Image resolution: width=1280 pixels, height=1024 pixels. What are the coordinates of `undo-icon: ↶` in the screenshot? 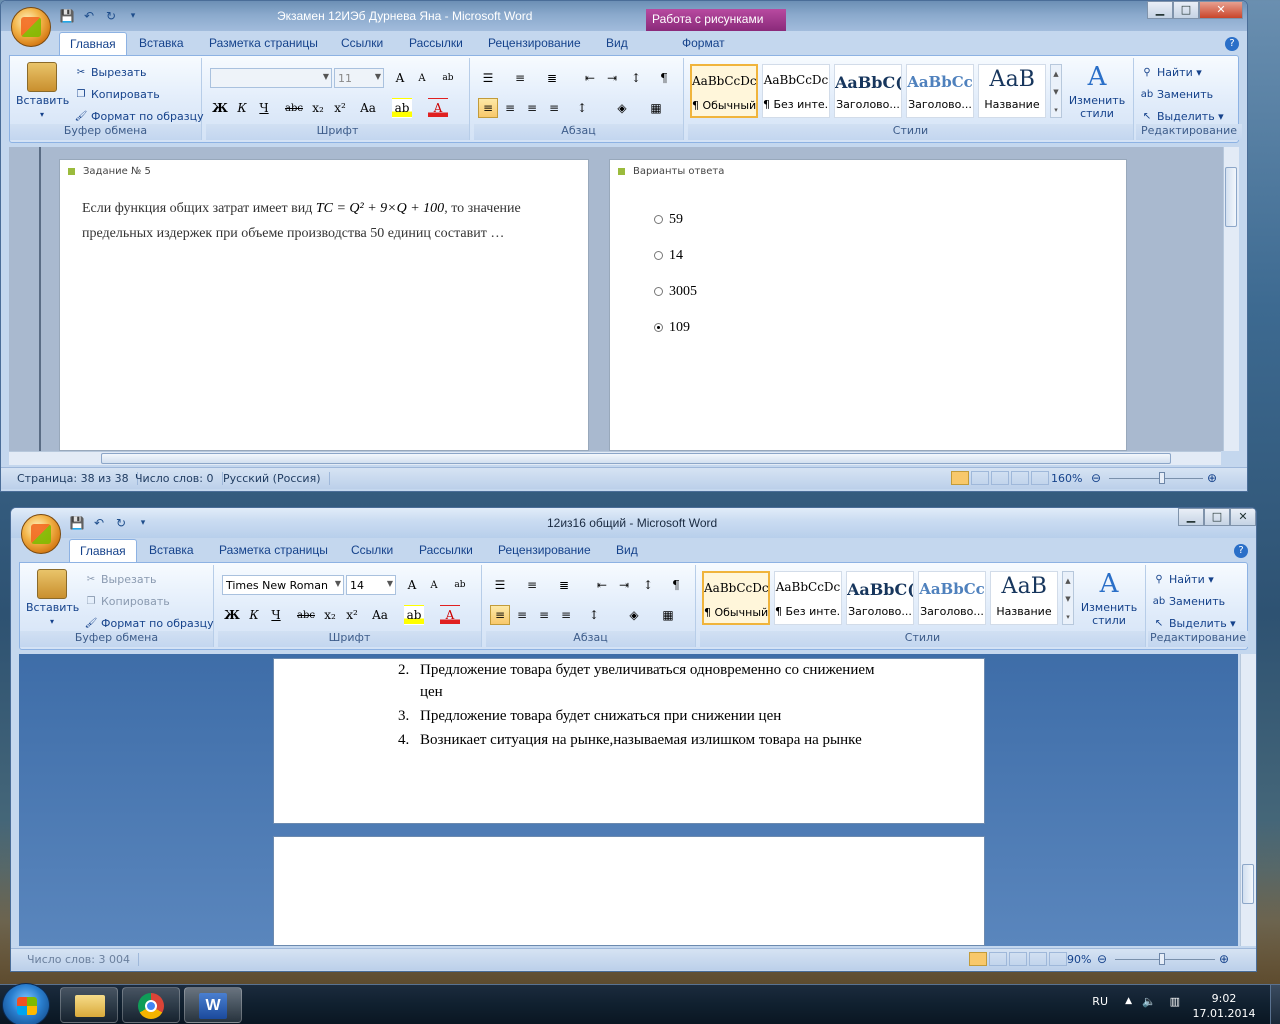 It's located at (99, 523).